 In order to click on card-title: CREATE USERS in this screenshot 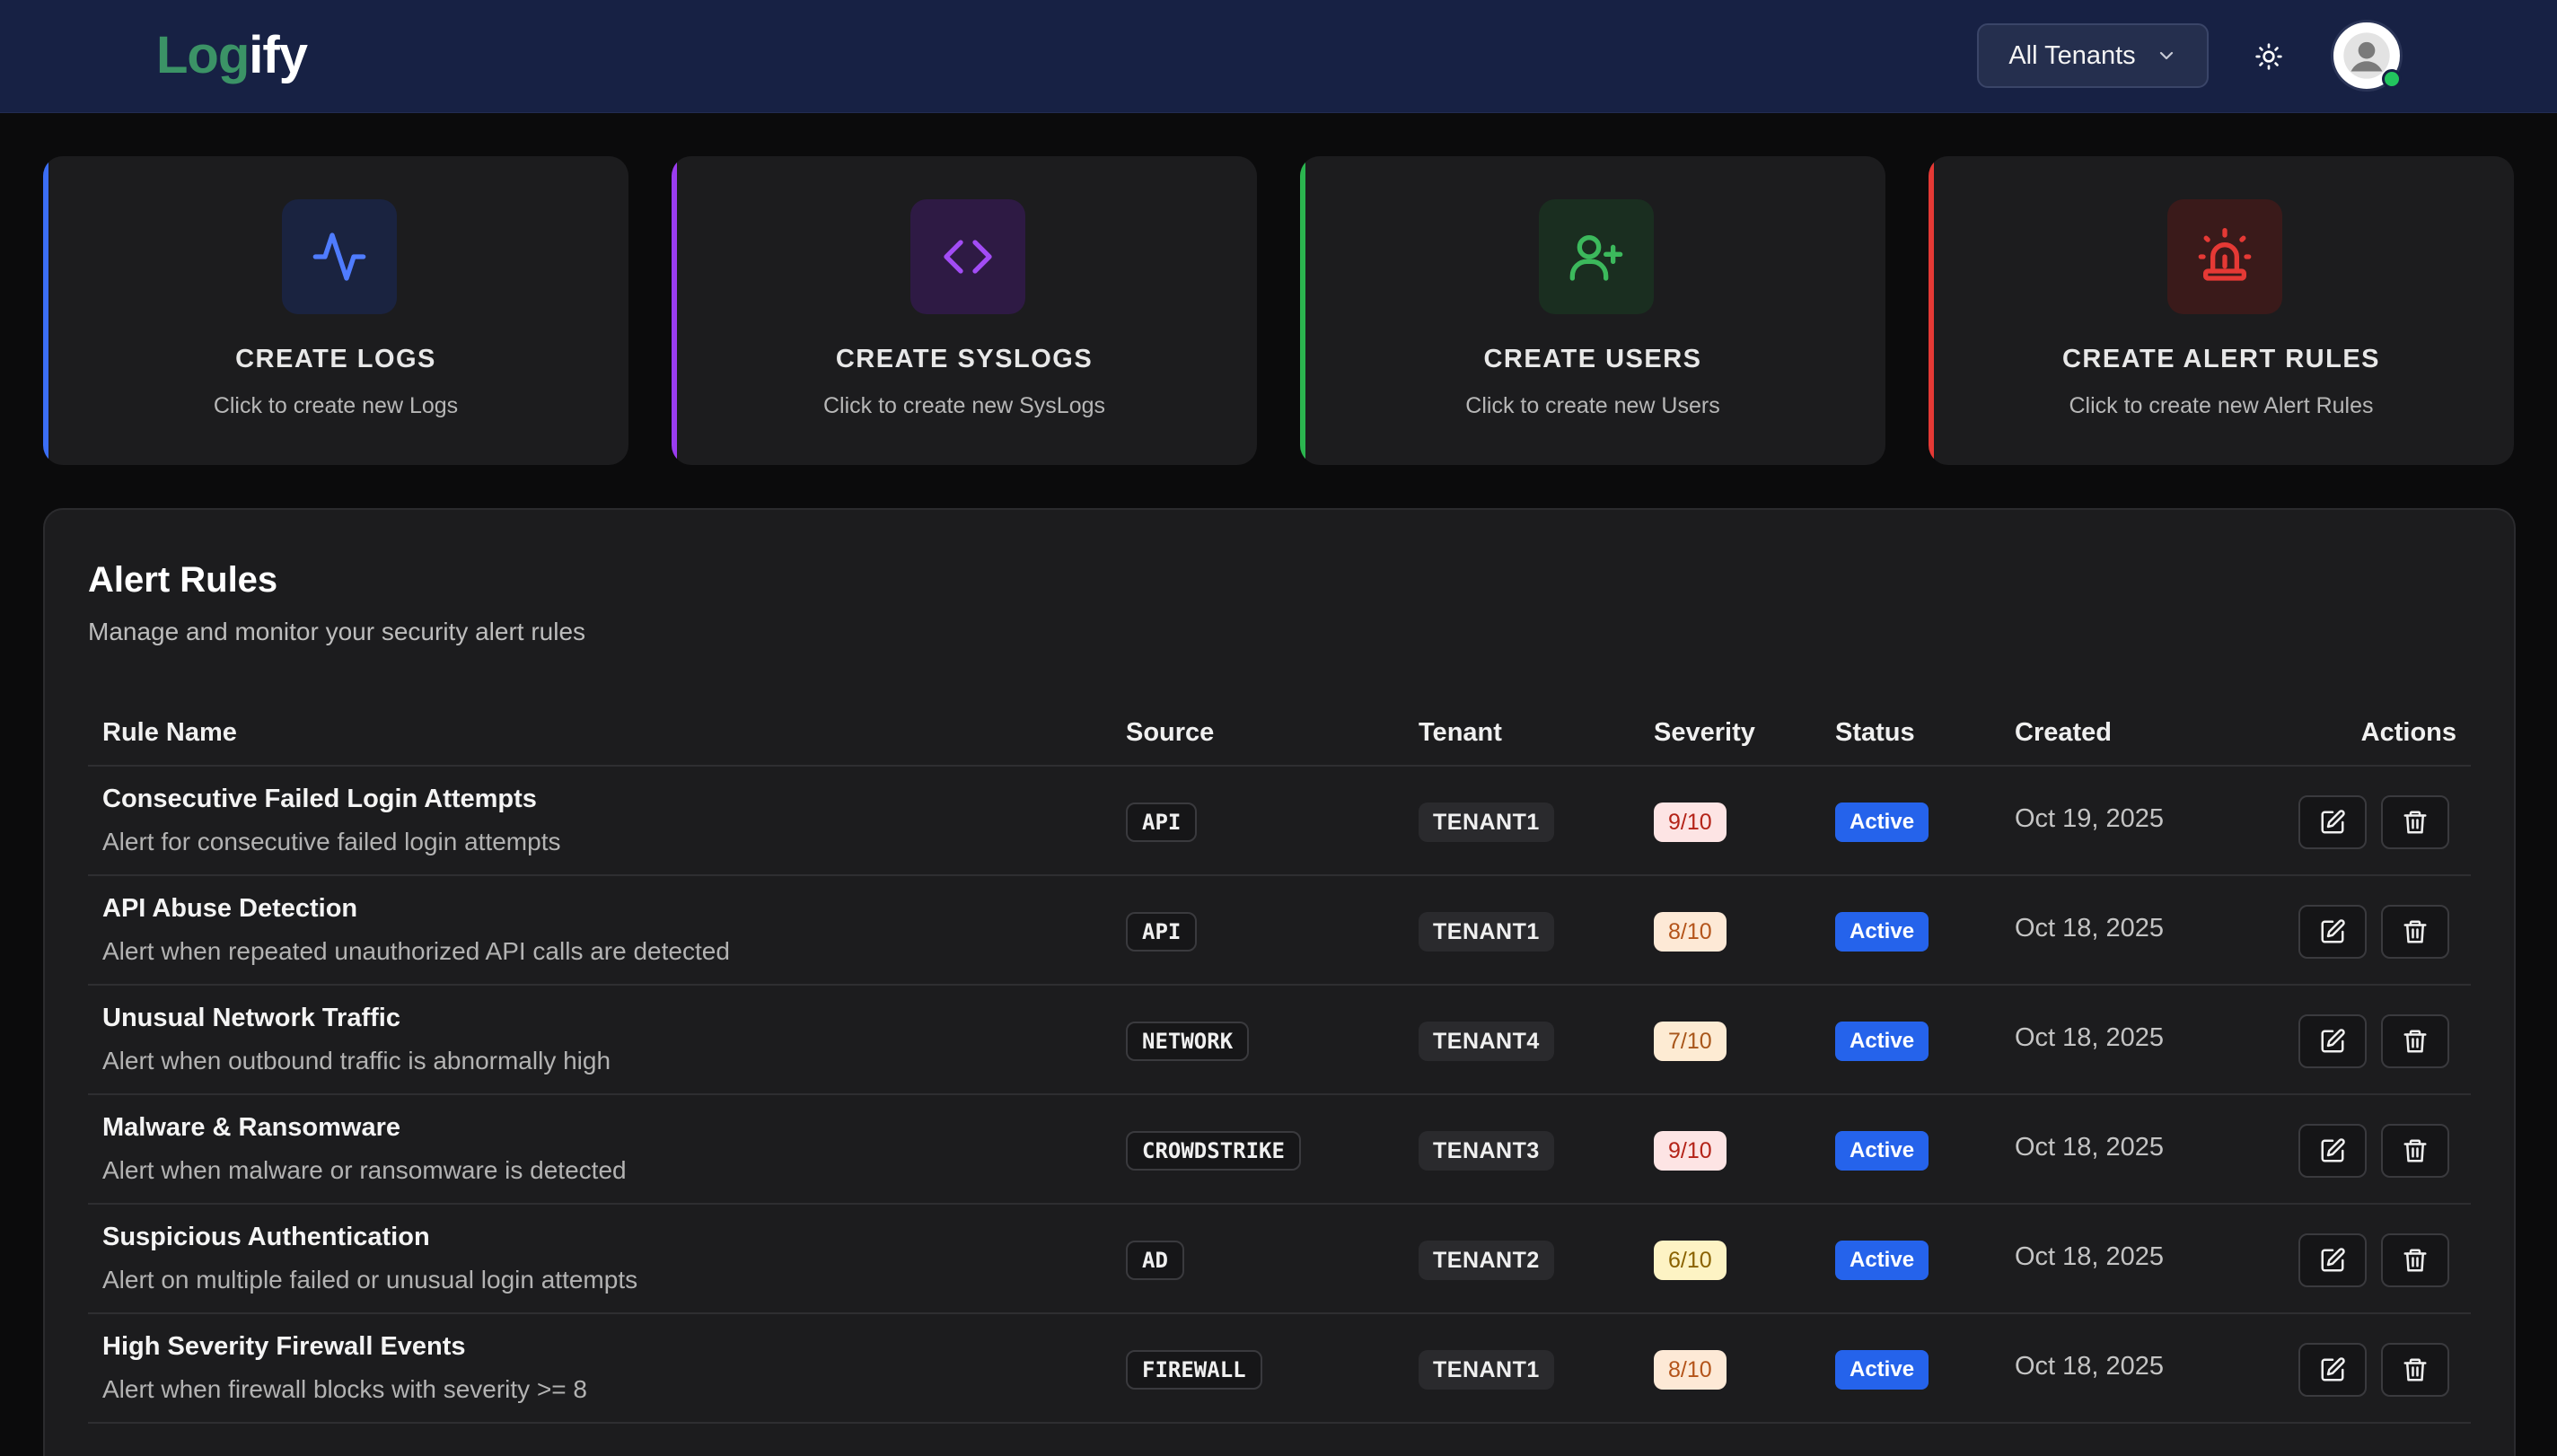, I will do `click(1593, 359)`.